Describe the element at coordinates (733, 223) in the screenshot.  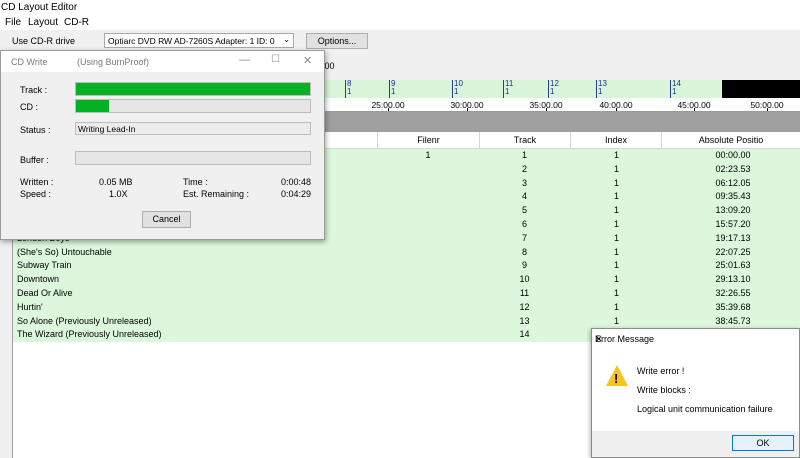
I see `absolute-position: 15:57.20` at that location.